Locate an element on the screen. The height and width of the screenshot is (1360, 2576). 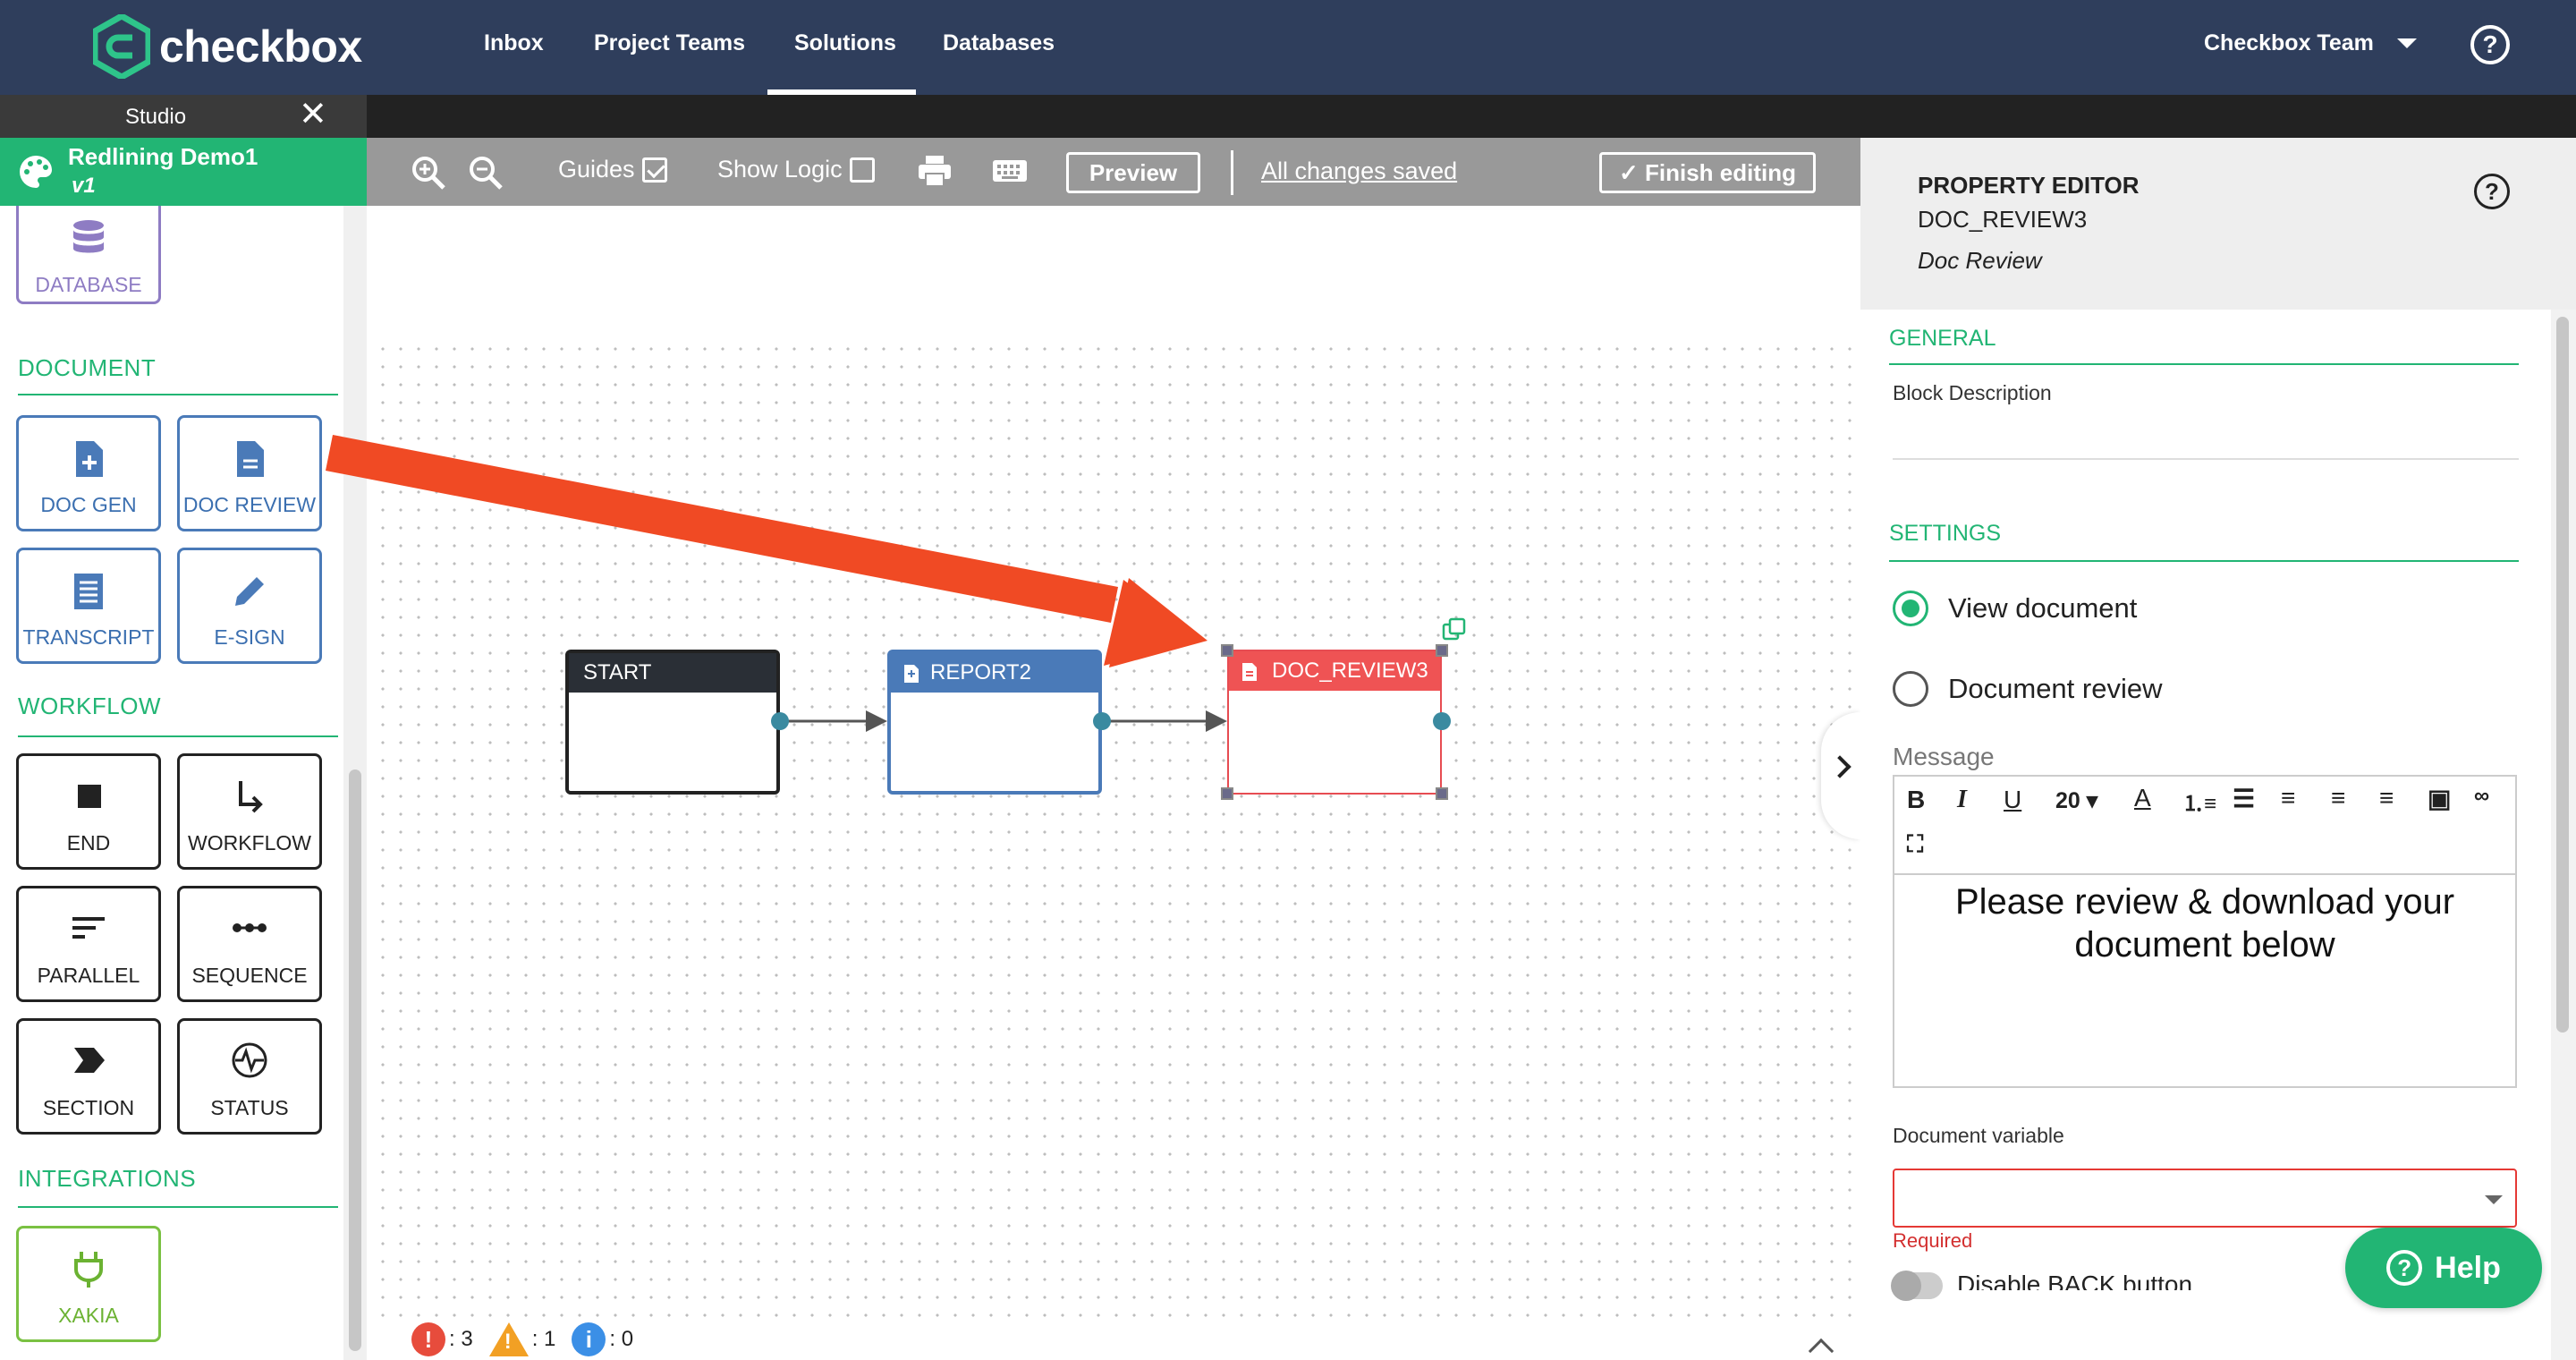
collapse-panel-button is located at coordinates (1840, 775).